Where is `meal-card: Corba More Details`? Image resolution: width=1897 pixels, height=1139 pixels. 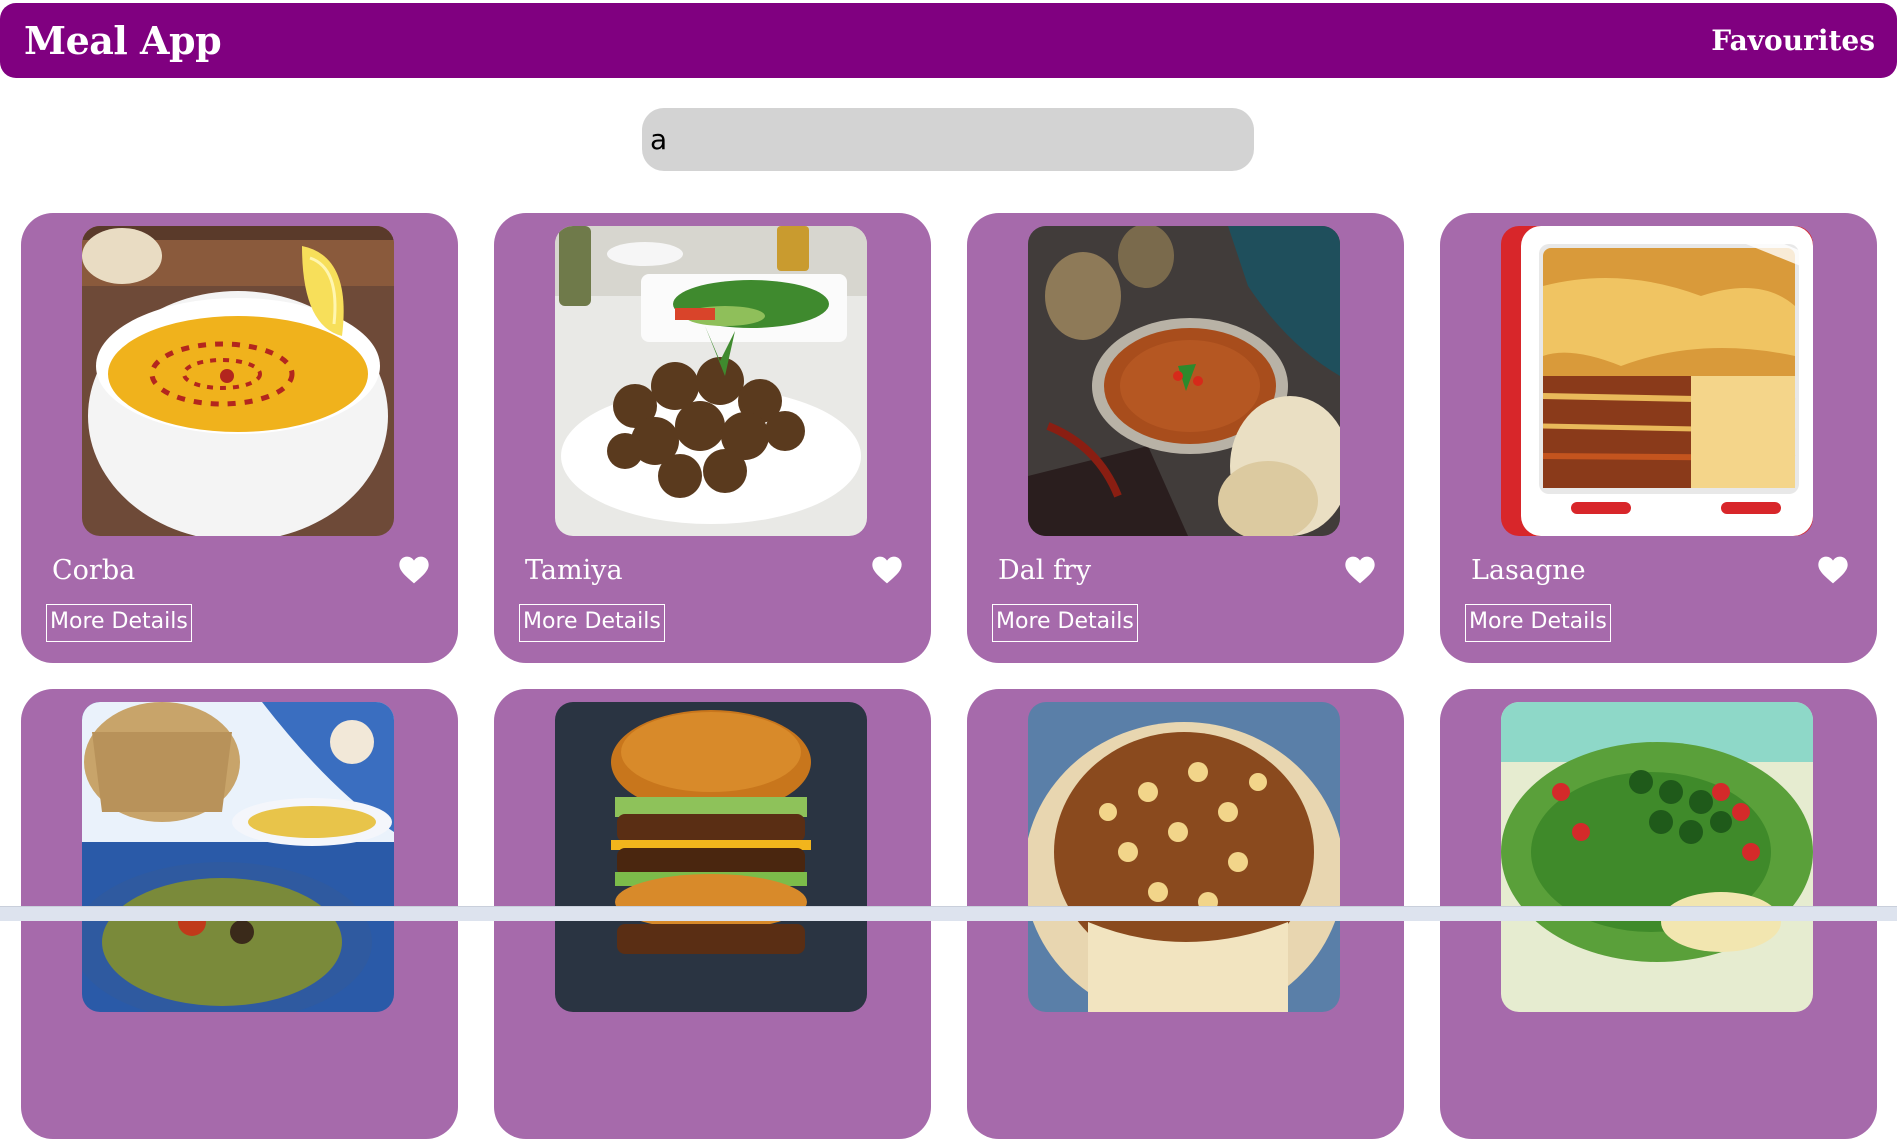 meal-card: Corba More Details is located at coordinates (239, 438).